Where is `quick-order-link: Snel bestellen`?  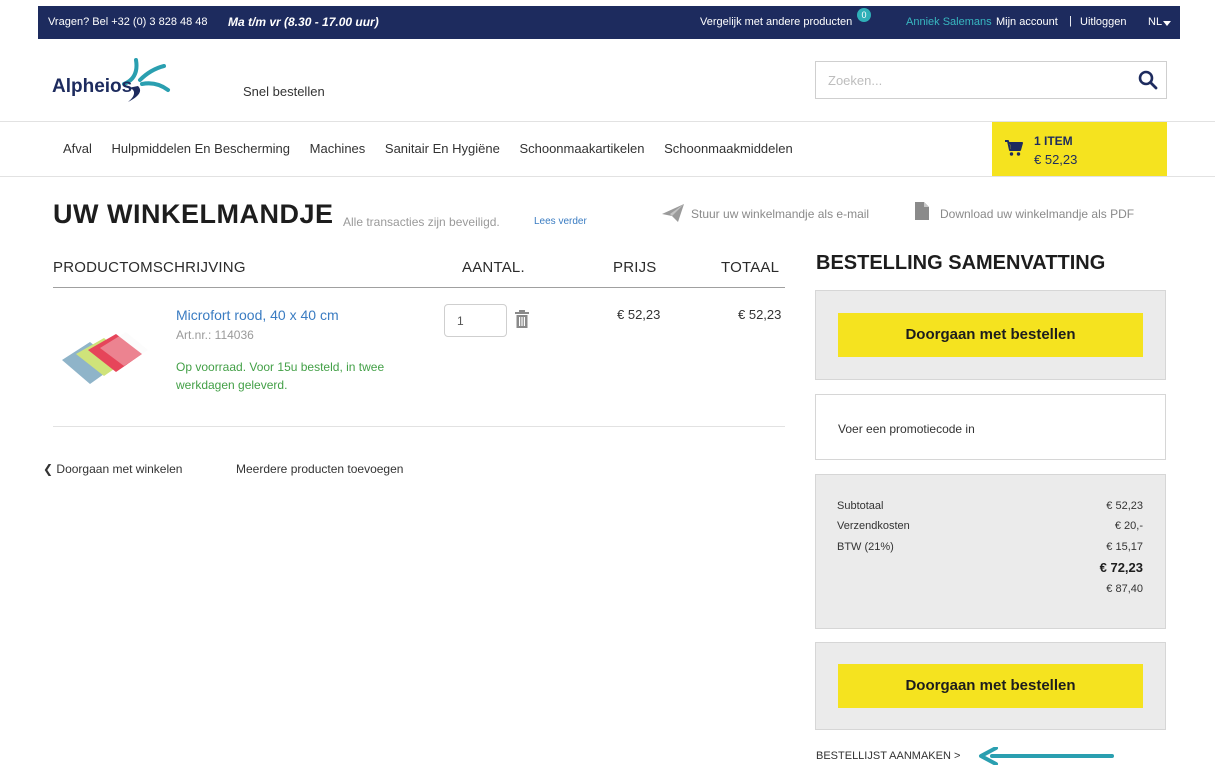
quick-order-link: Snel bestellen is located at coordinates (284, 91).